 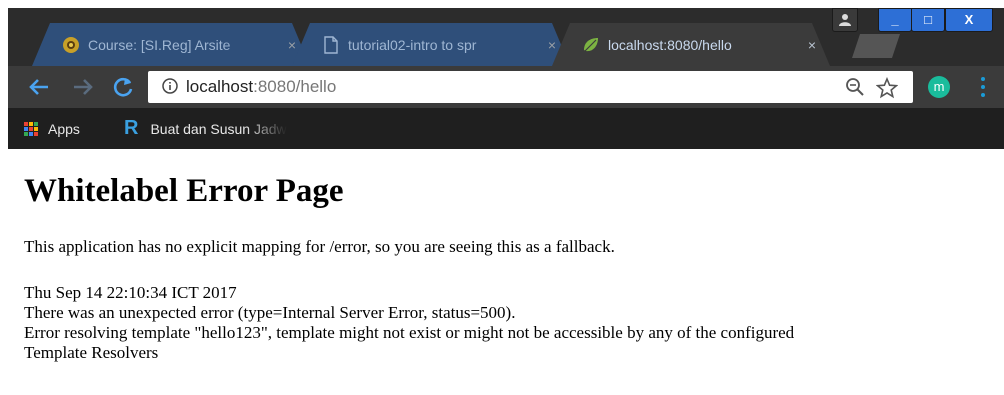 I want to click on url-text: localhost:8080/hello, so click(x=261, y=87).